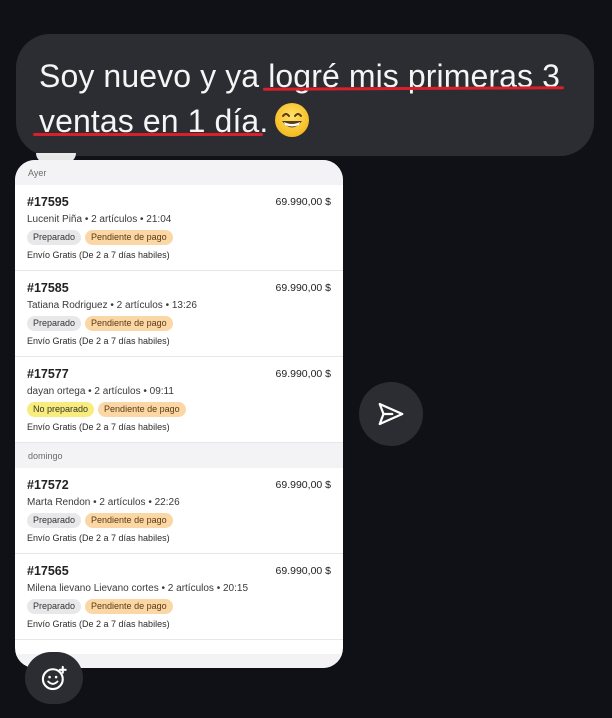  What do you see at coordinates (61, 409) in the screenshot?
I see `status-badge: No preparado` at bounding box center [61, 409].